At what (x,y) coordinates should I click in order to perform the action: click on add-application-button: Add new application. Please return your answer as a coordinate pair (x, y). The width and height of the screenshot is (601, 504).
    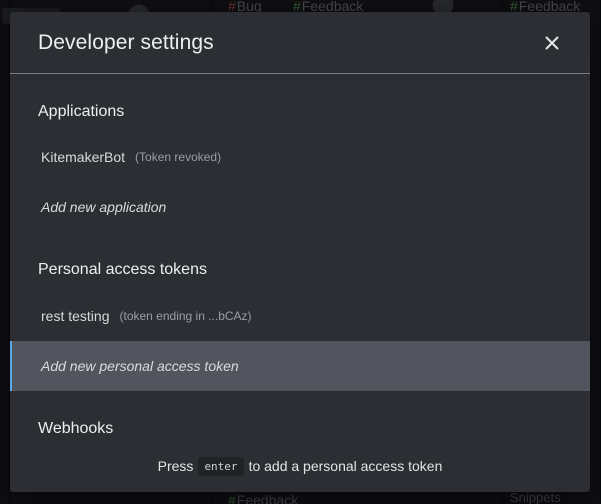
    Looking at the image, I should click on (300, 207).